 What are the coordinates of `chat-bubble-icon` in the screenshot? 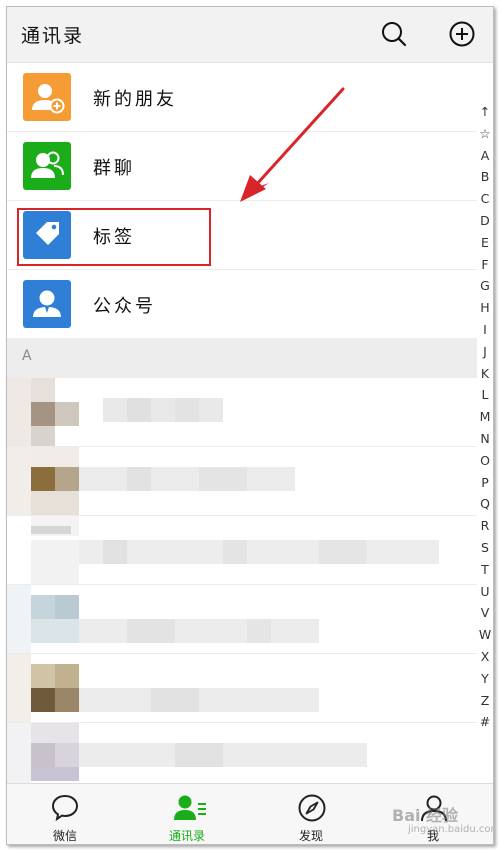 It's located at (65, 807).